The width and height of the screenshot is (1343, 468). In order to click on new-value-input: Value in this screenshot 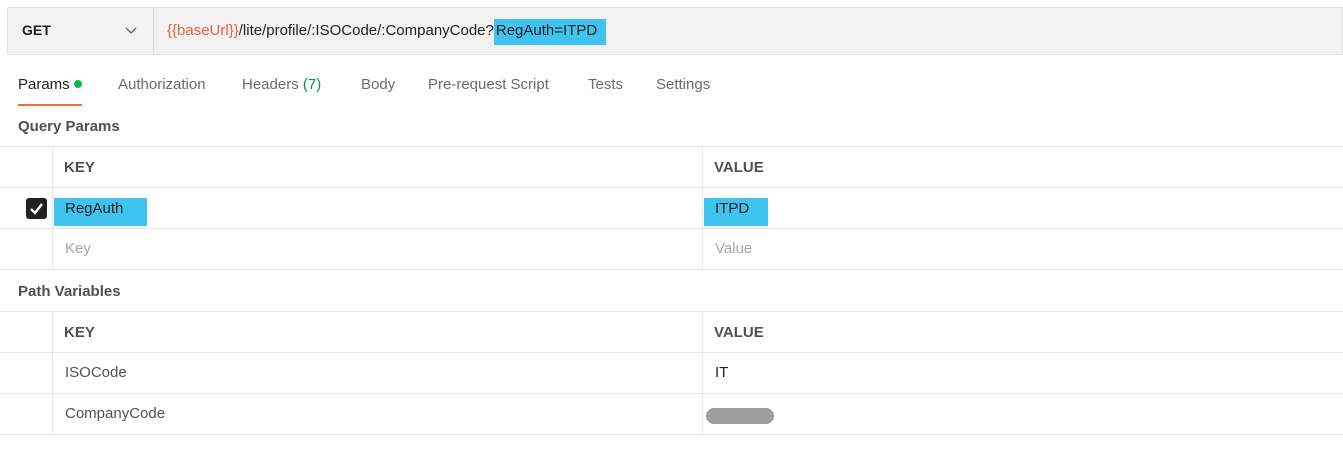, I will do `click(1023, 249)`.